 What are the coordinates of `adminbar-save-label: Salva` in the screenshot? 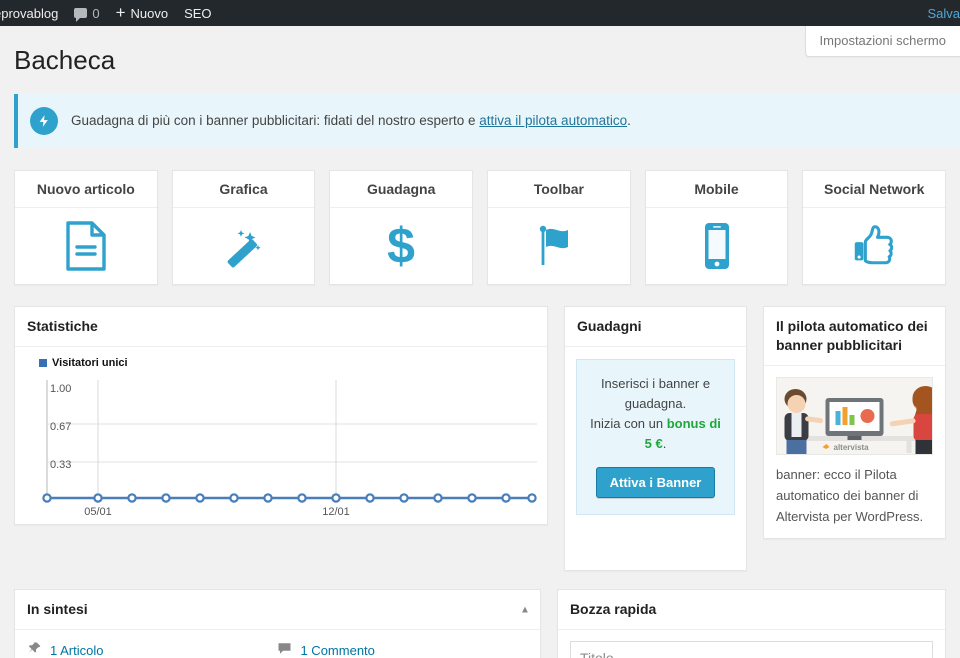 It's located at (943, 13).